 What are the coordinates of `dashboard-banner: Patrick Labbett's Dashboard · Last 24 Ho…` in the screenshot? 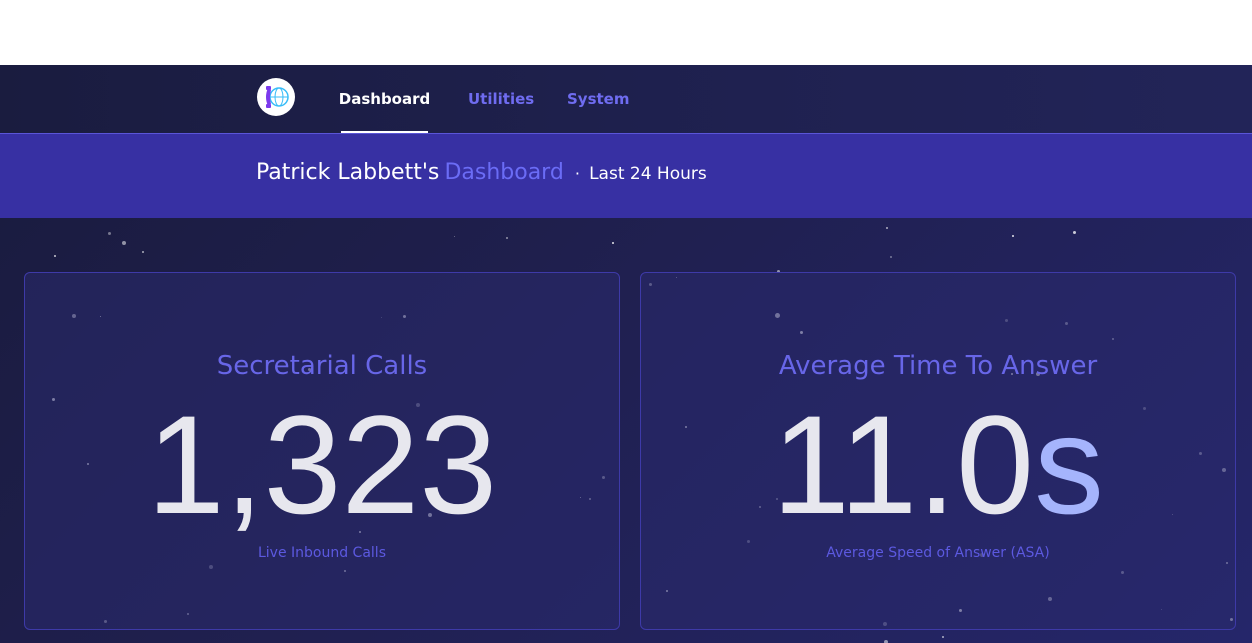 It's located at (626, 176).